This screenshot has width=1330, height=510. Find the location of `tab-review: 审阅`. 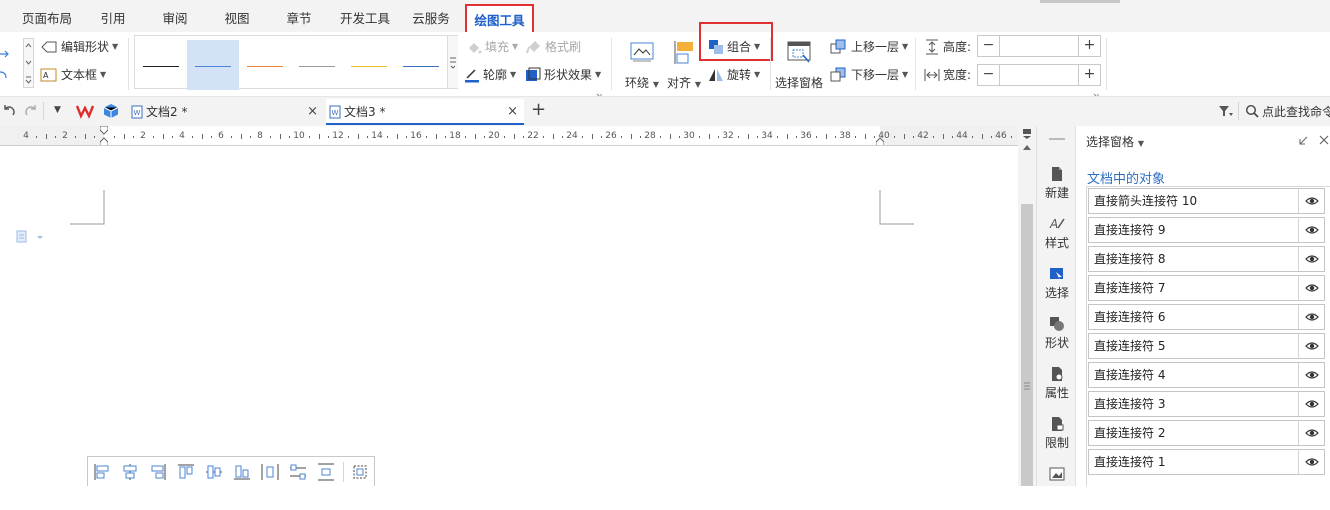

tab-review: 审阅 is located at coordinates (175, 16).